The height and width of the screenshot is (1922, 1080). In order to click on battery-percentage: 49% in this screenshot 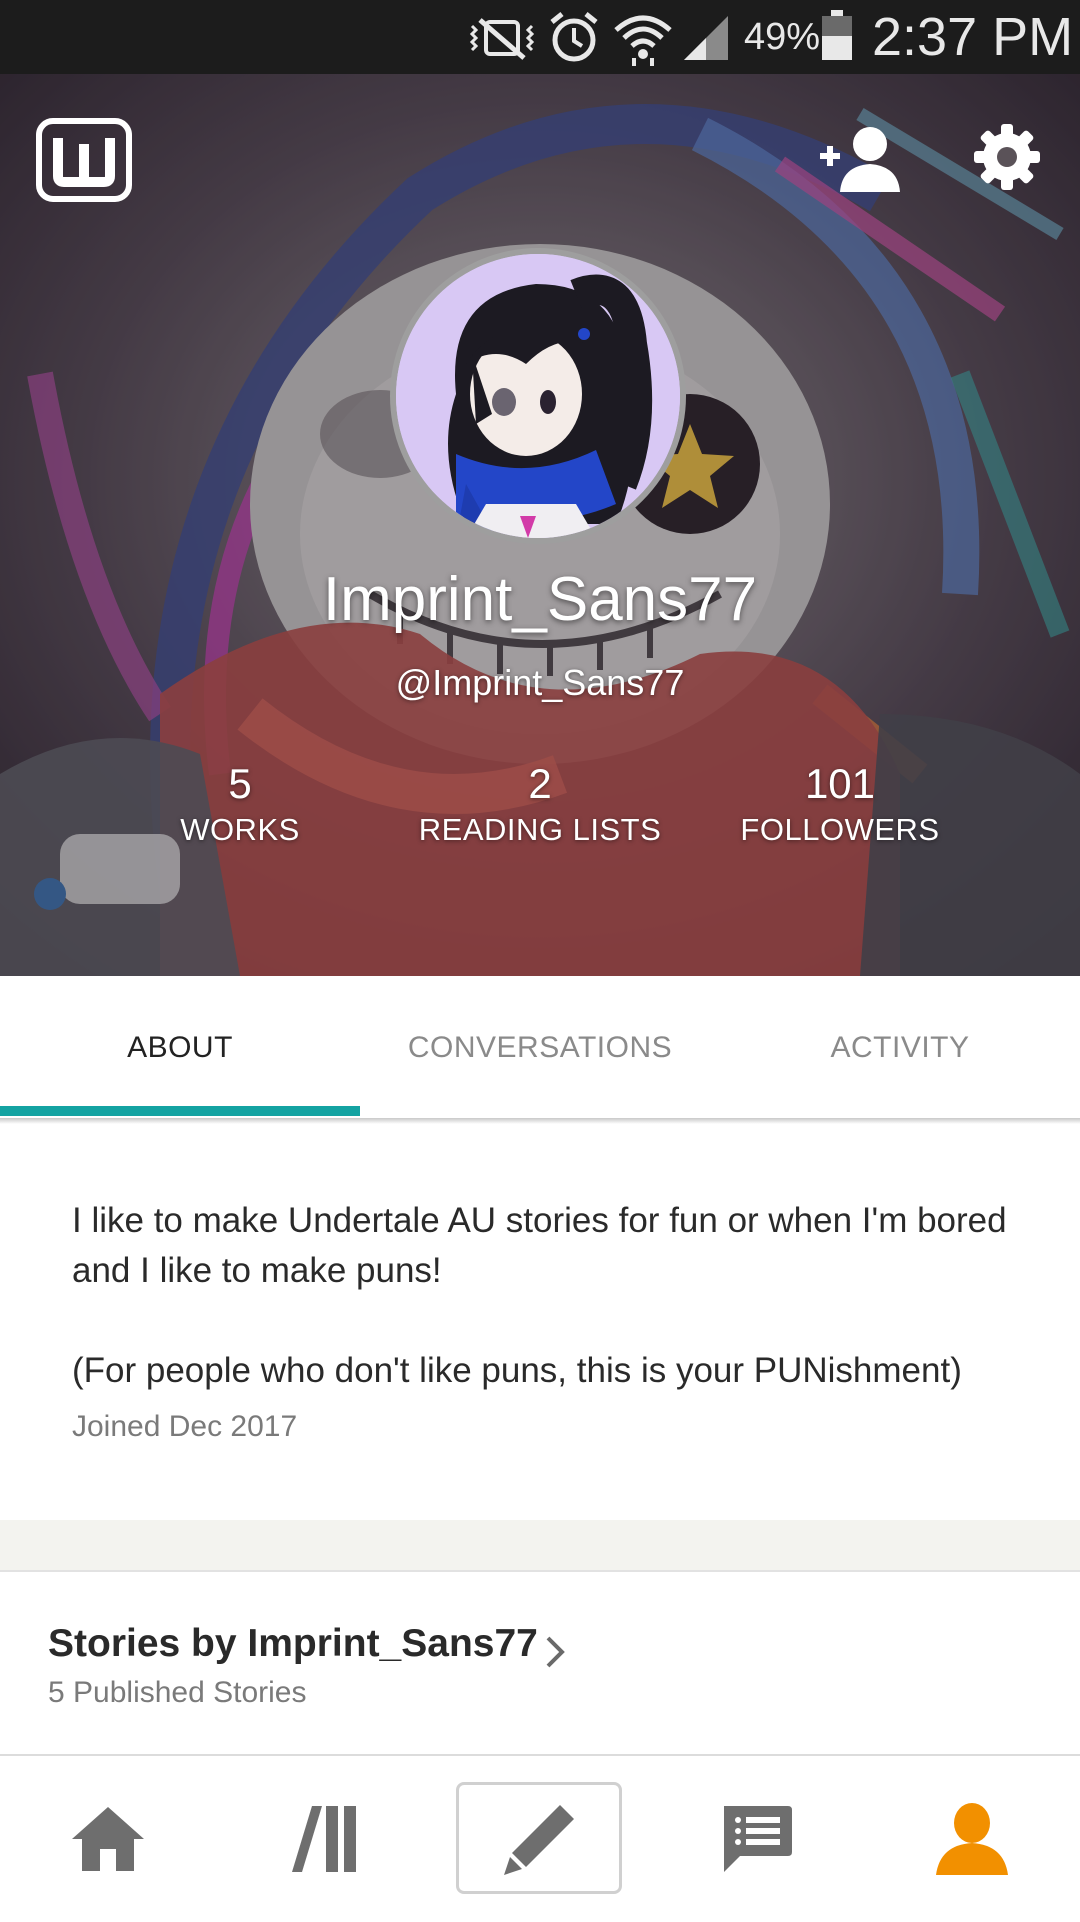, I will do `click(782, 37)`.